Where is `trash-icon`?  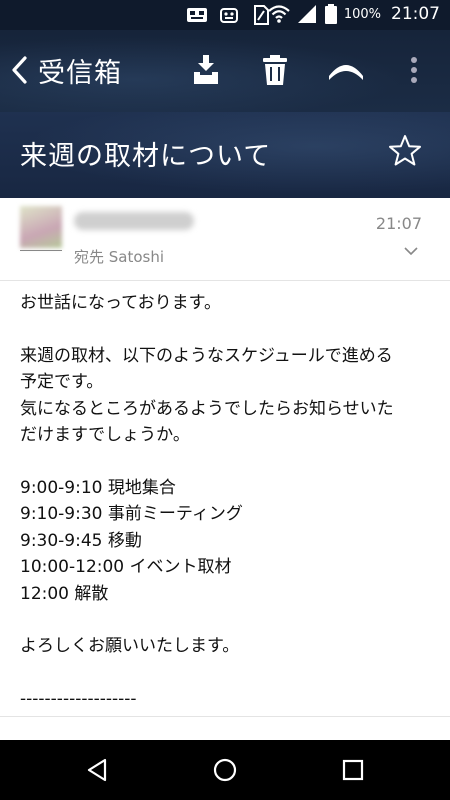
trash-icon is located at coordinates (275, 70).